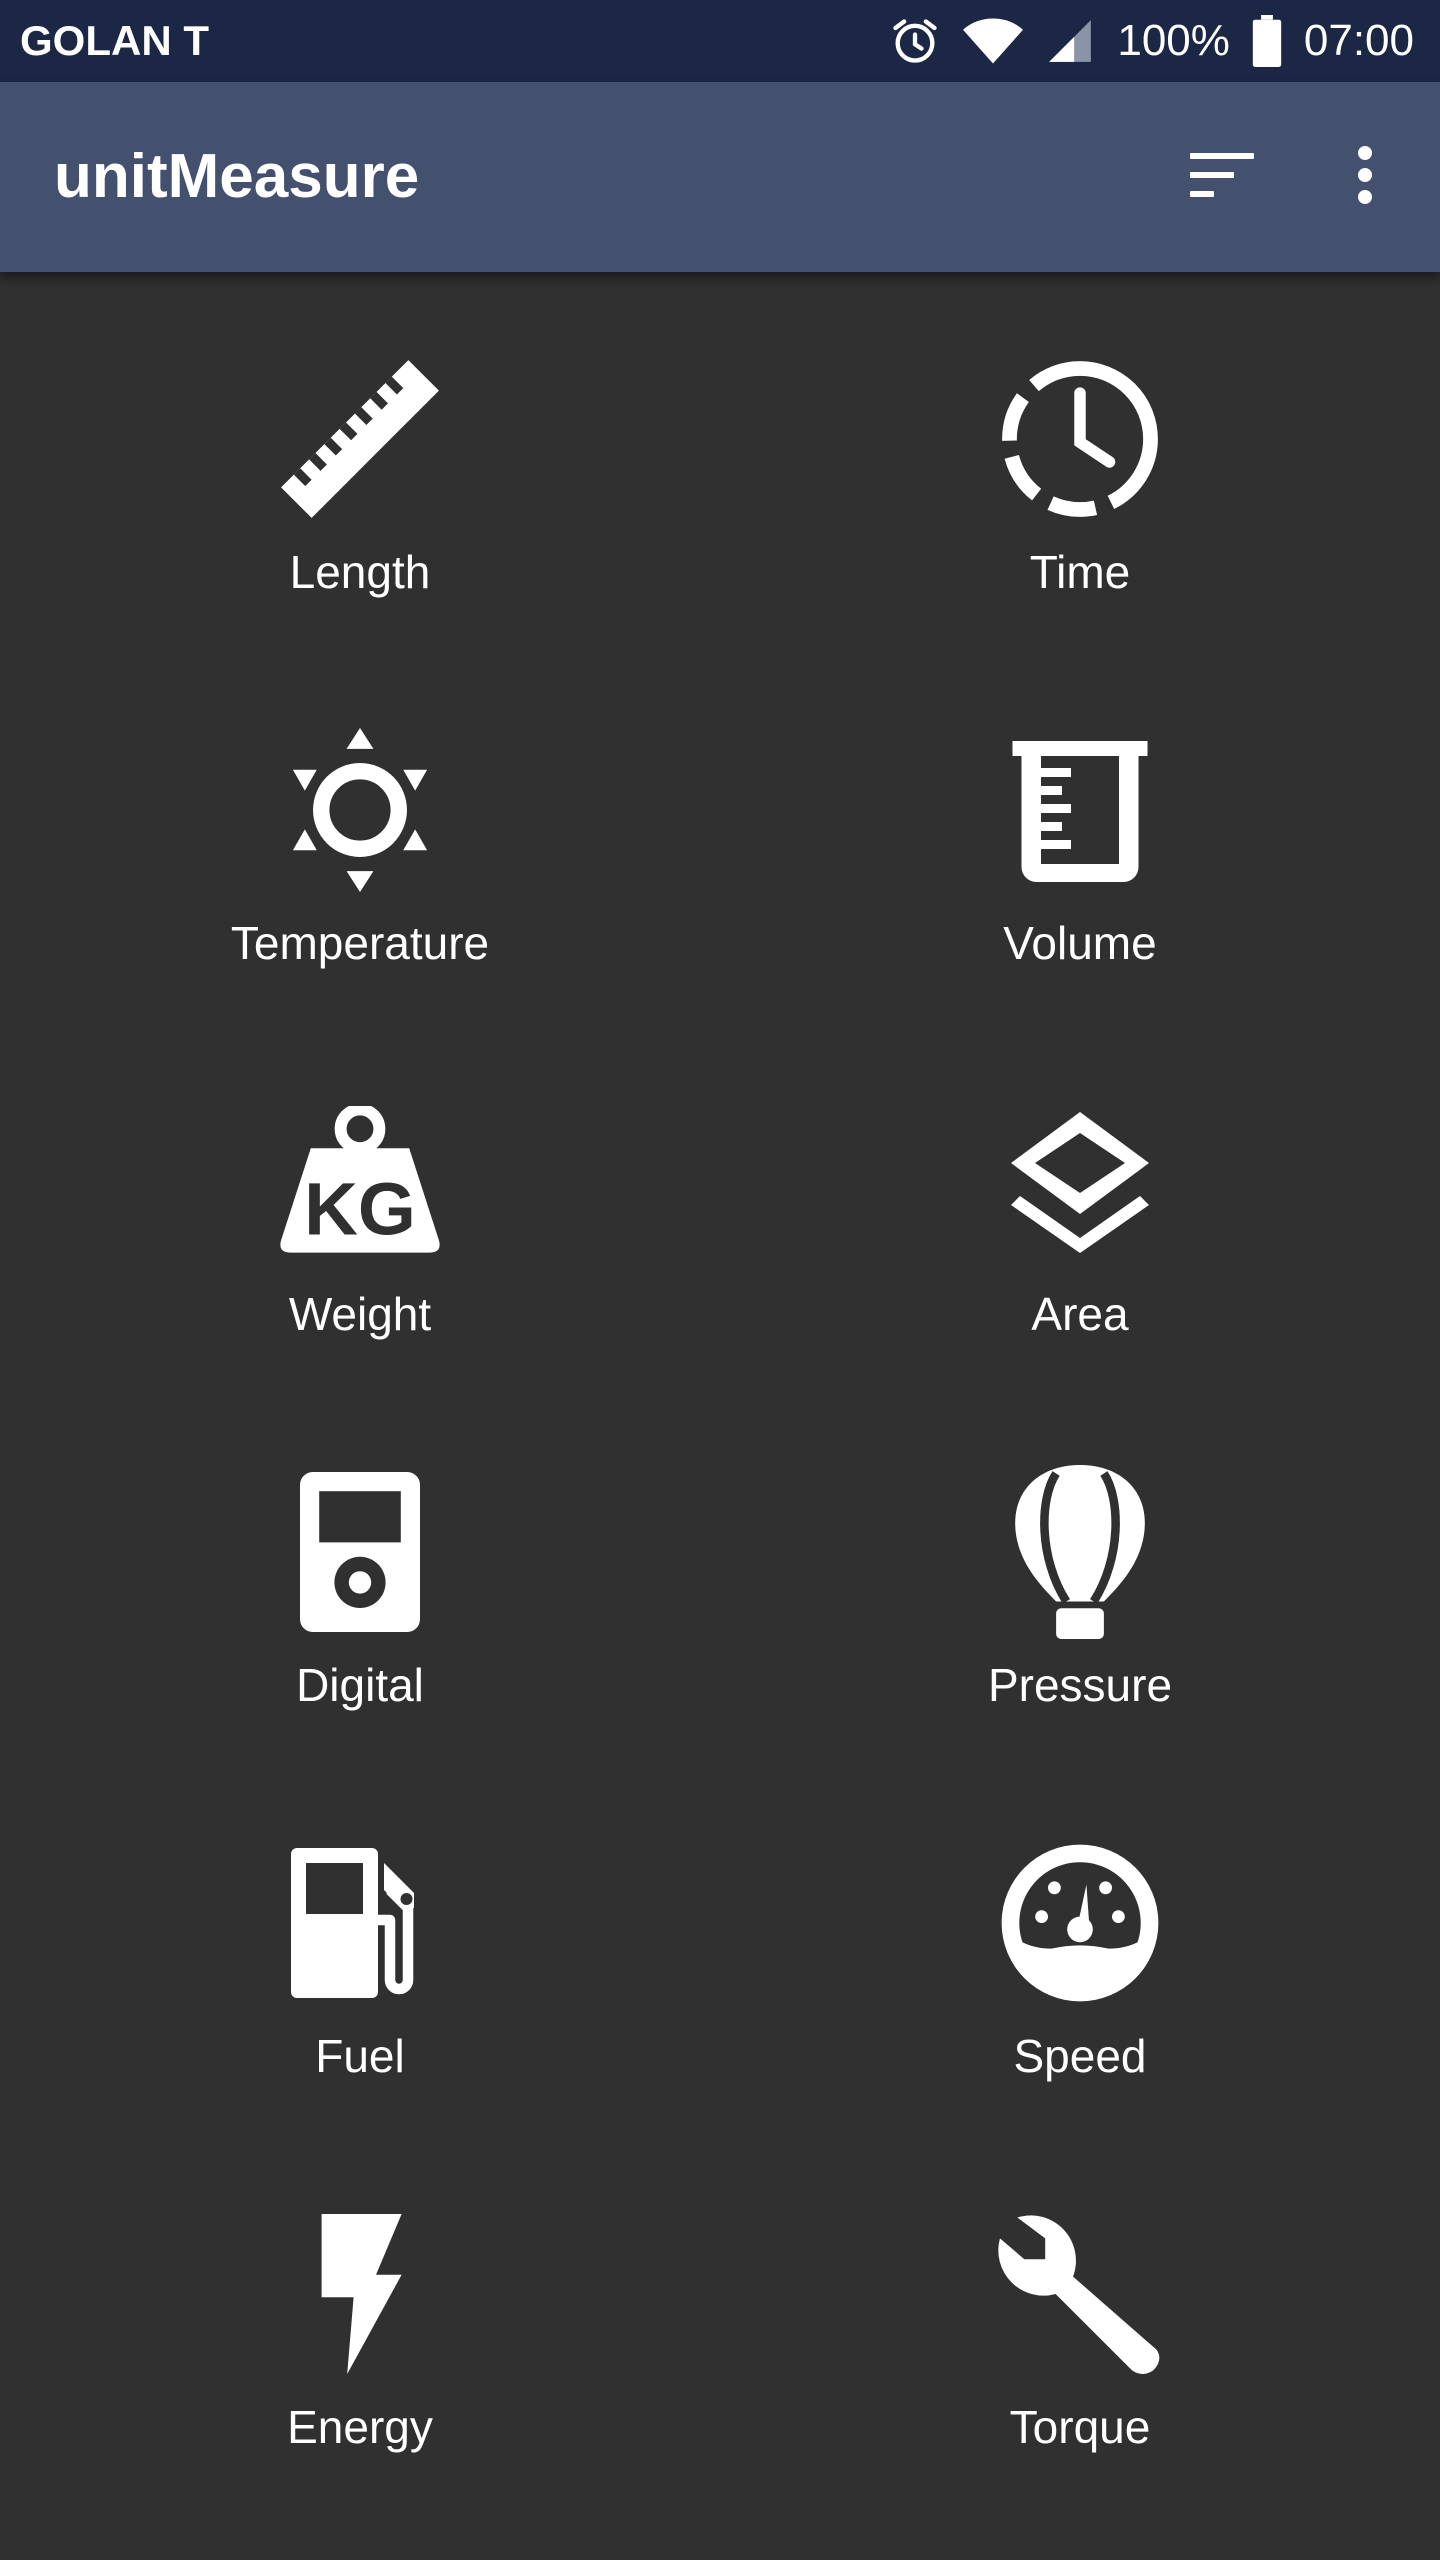 The height and width of the screenshot is (2560, 1440). What do you see at coordinates (1080, 1314) in the screenshot?
I see `category-label: Area` at bounding box center [1080, 1314].